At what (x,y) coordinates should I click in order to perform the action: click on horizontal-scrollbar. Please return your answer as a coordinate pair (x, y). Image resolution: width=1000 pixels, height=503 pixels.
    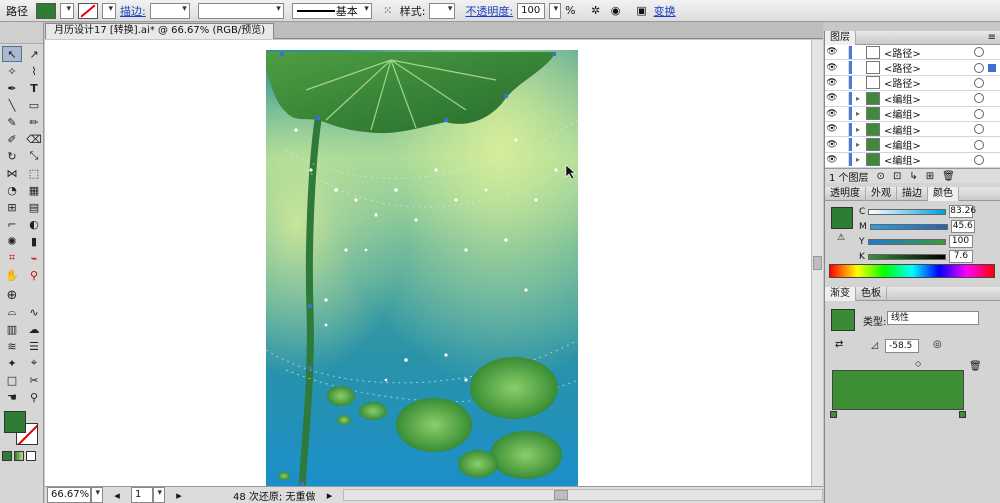
    Looking at the image, I should click on (583, 495).